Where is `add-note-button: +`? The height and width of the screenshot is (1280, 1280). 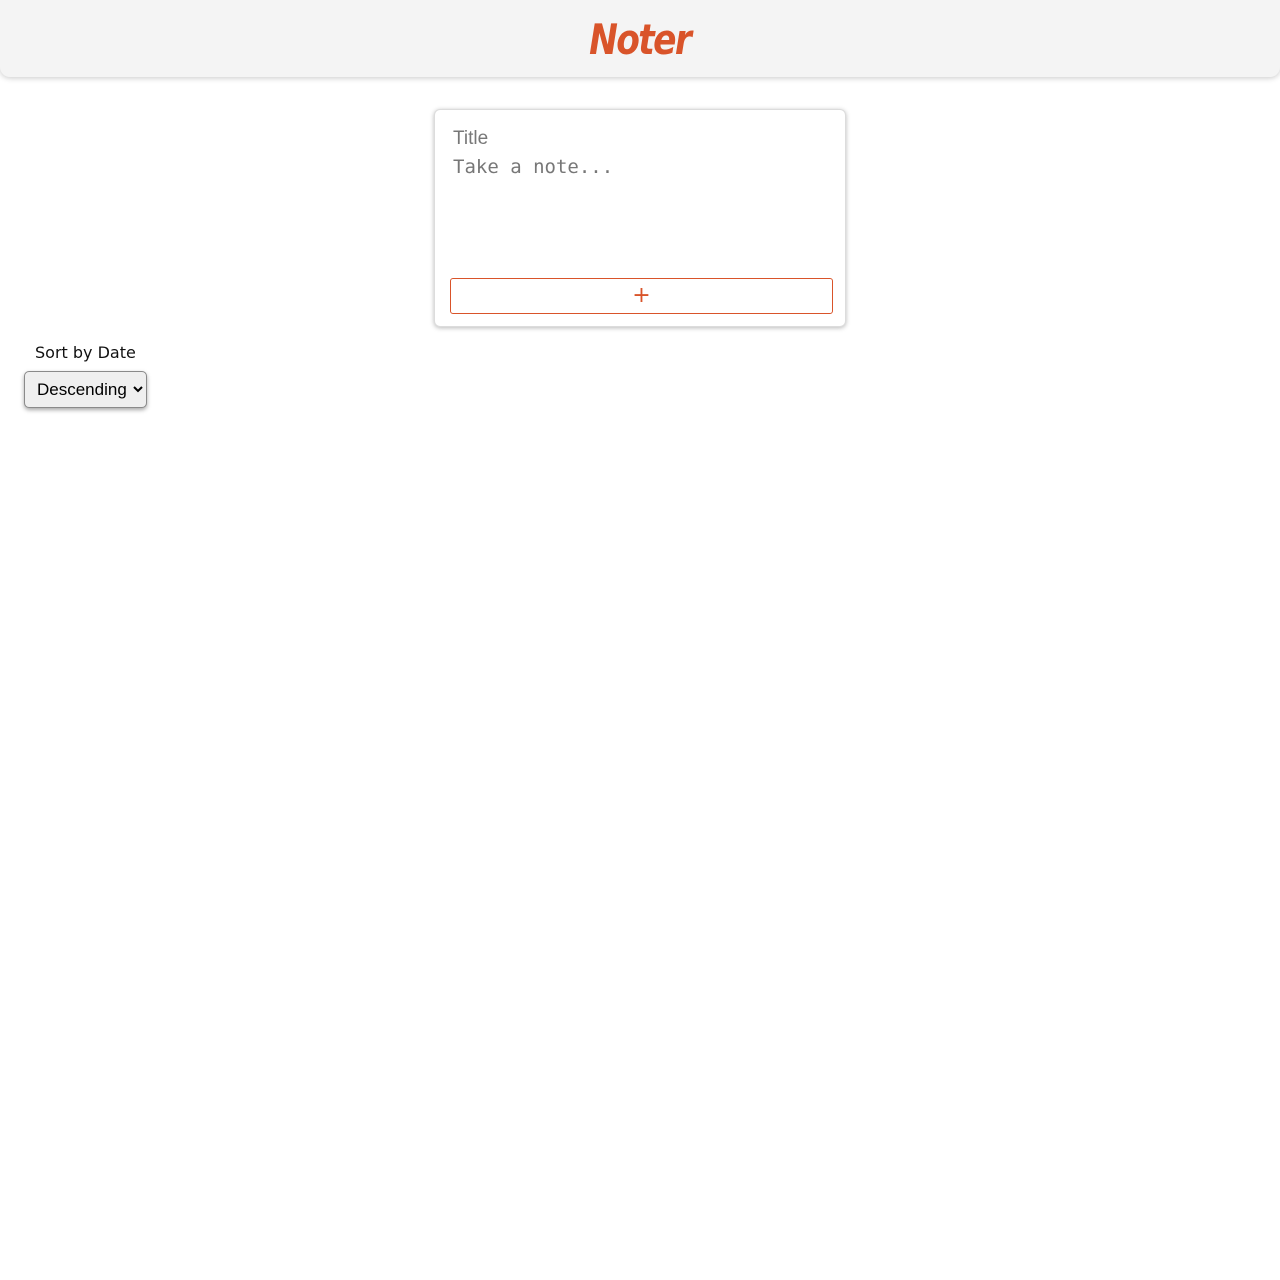 add-note-button: + is located at coordinates (641, 296).